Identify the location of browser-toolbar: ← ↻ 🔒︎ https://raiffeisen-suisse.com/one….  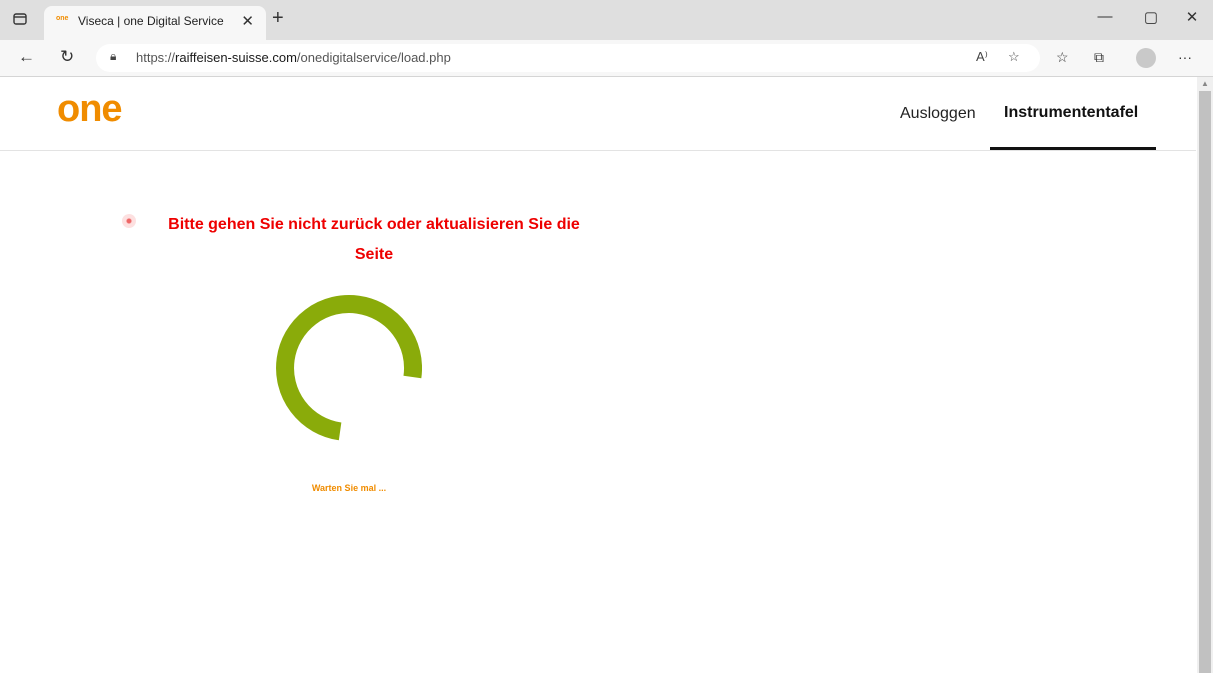
(606, 58).